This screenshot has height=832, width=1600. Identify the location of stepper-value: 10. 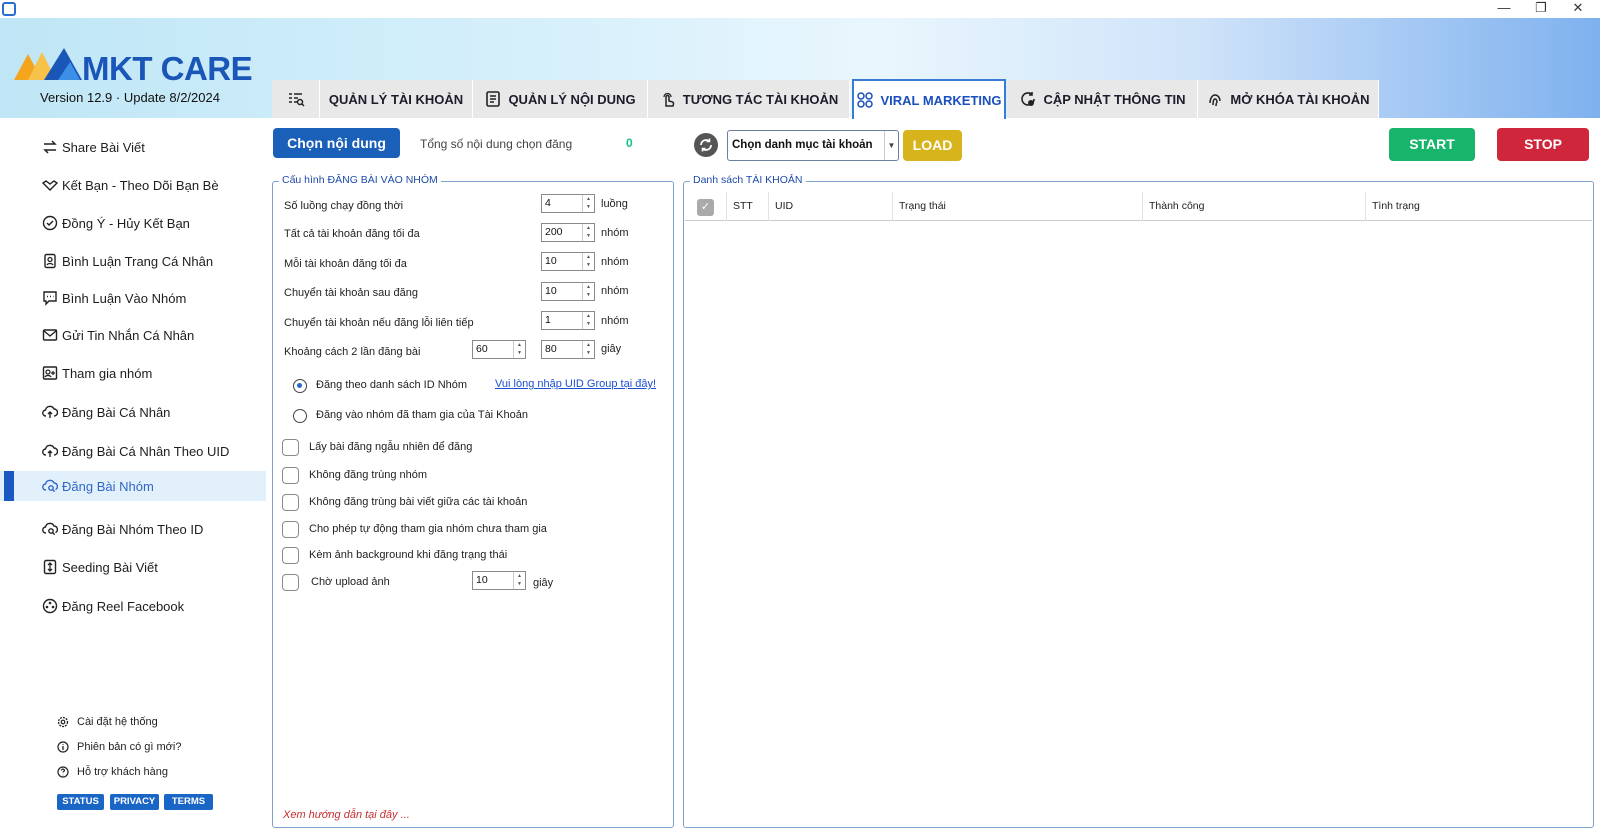
(551, 291).